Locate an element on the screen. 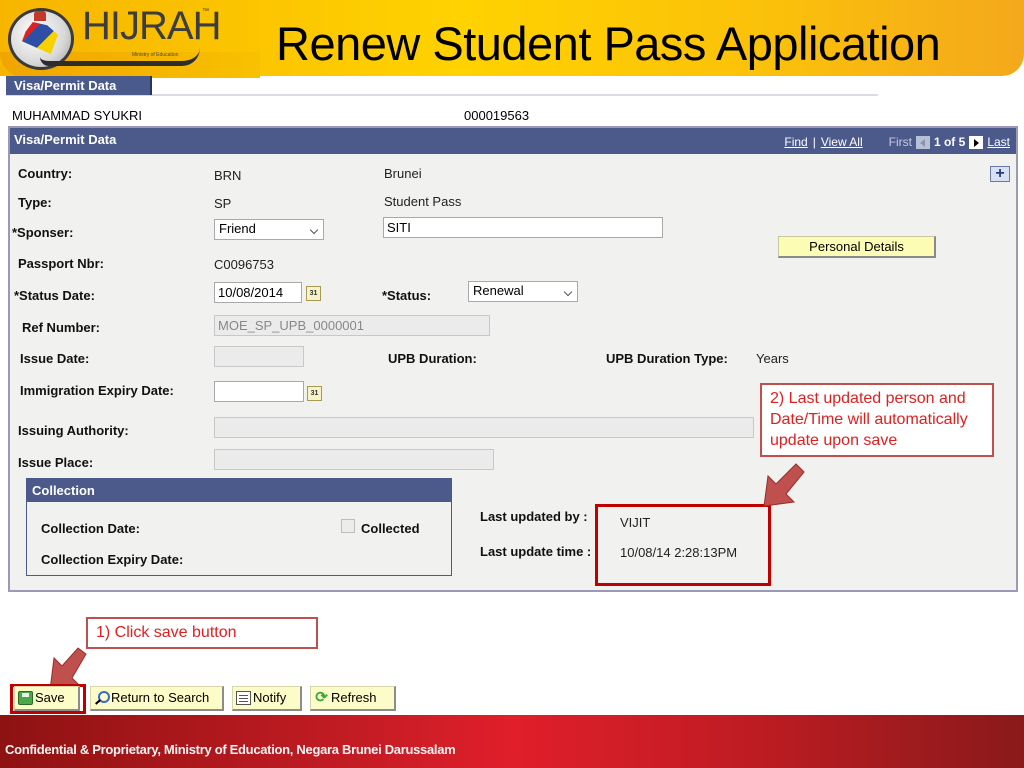 The height and width of the screenshot is (768, 1024). last-link: Last is located at coordinates (998, 142).